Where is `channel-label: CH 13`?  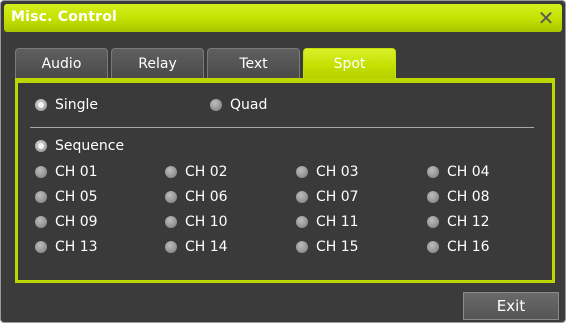 channel-label: CH 13 is located at coordinates (76, 247).